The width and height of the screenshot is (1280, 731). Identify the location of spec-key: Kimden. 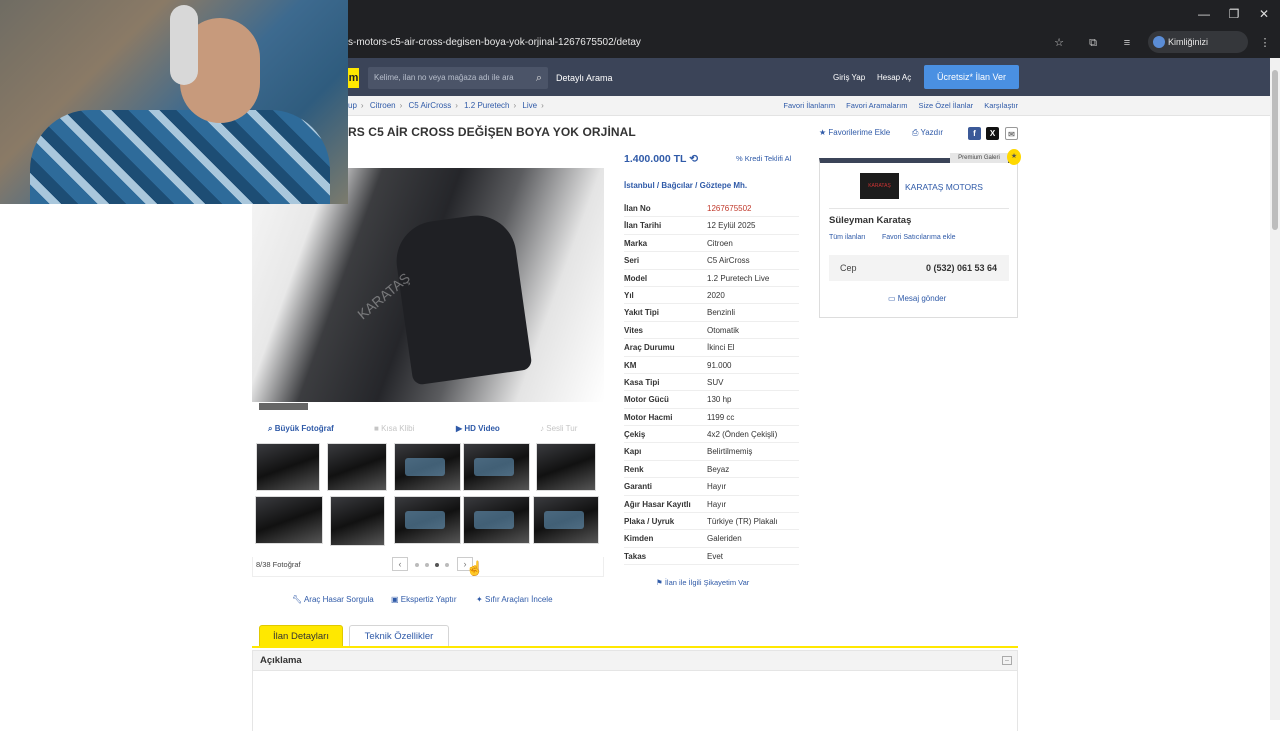
(639, 539).